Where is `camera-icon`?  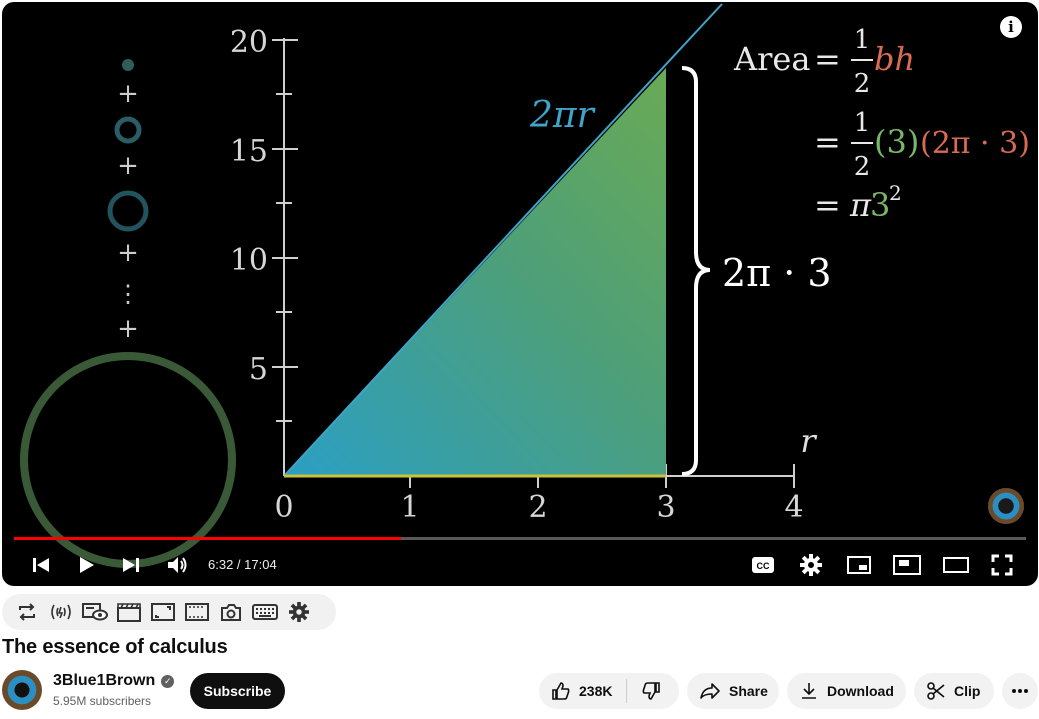 camera-icon is located at coordinates (231, 612).